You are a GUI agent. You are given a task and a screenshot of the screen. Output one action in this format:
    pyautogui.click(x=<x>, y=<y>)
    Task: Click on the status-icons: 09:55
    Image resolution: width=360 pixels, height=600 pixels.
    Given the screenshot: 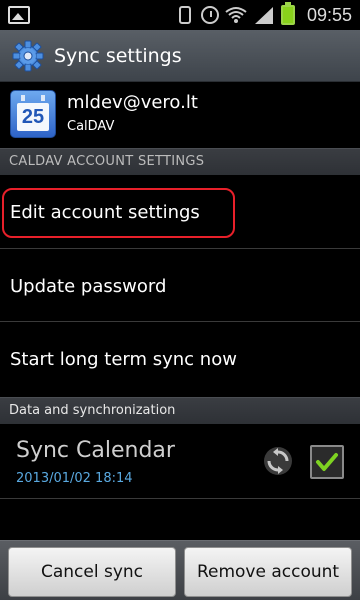 What is the action you would take?
    pyautogui.click(x=263, y=14)
    